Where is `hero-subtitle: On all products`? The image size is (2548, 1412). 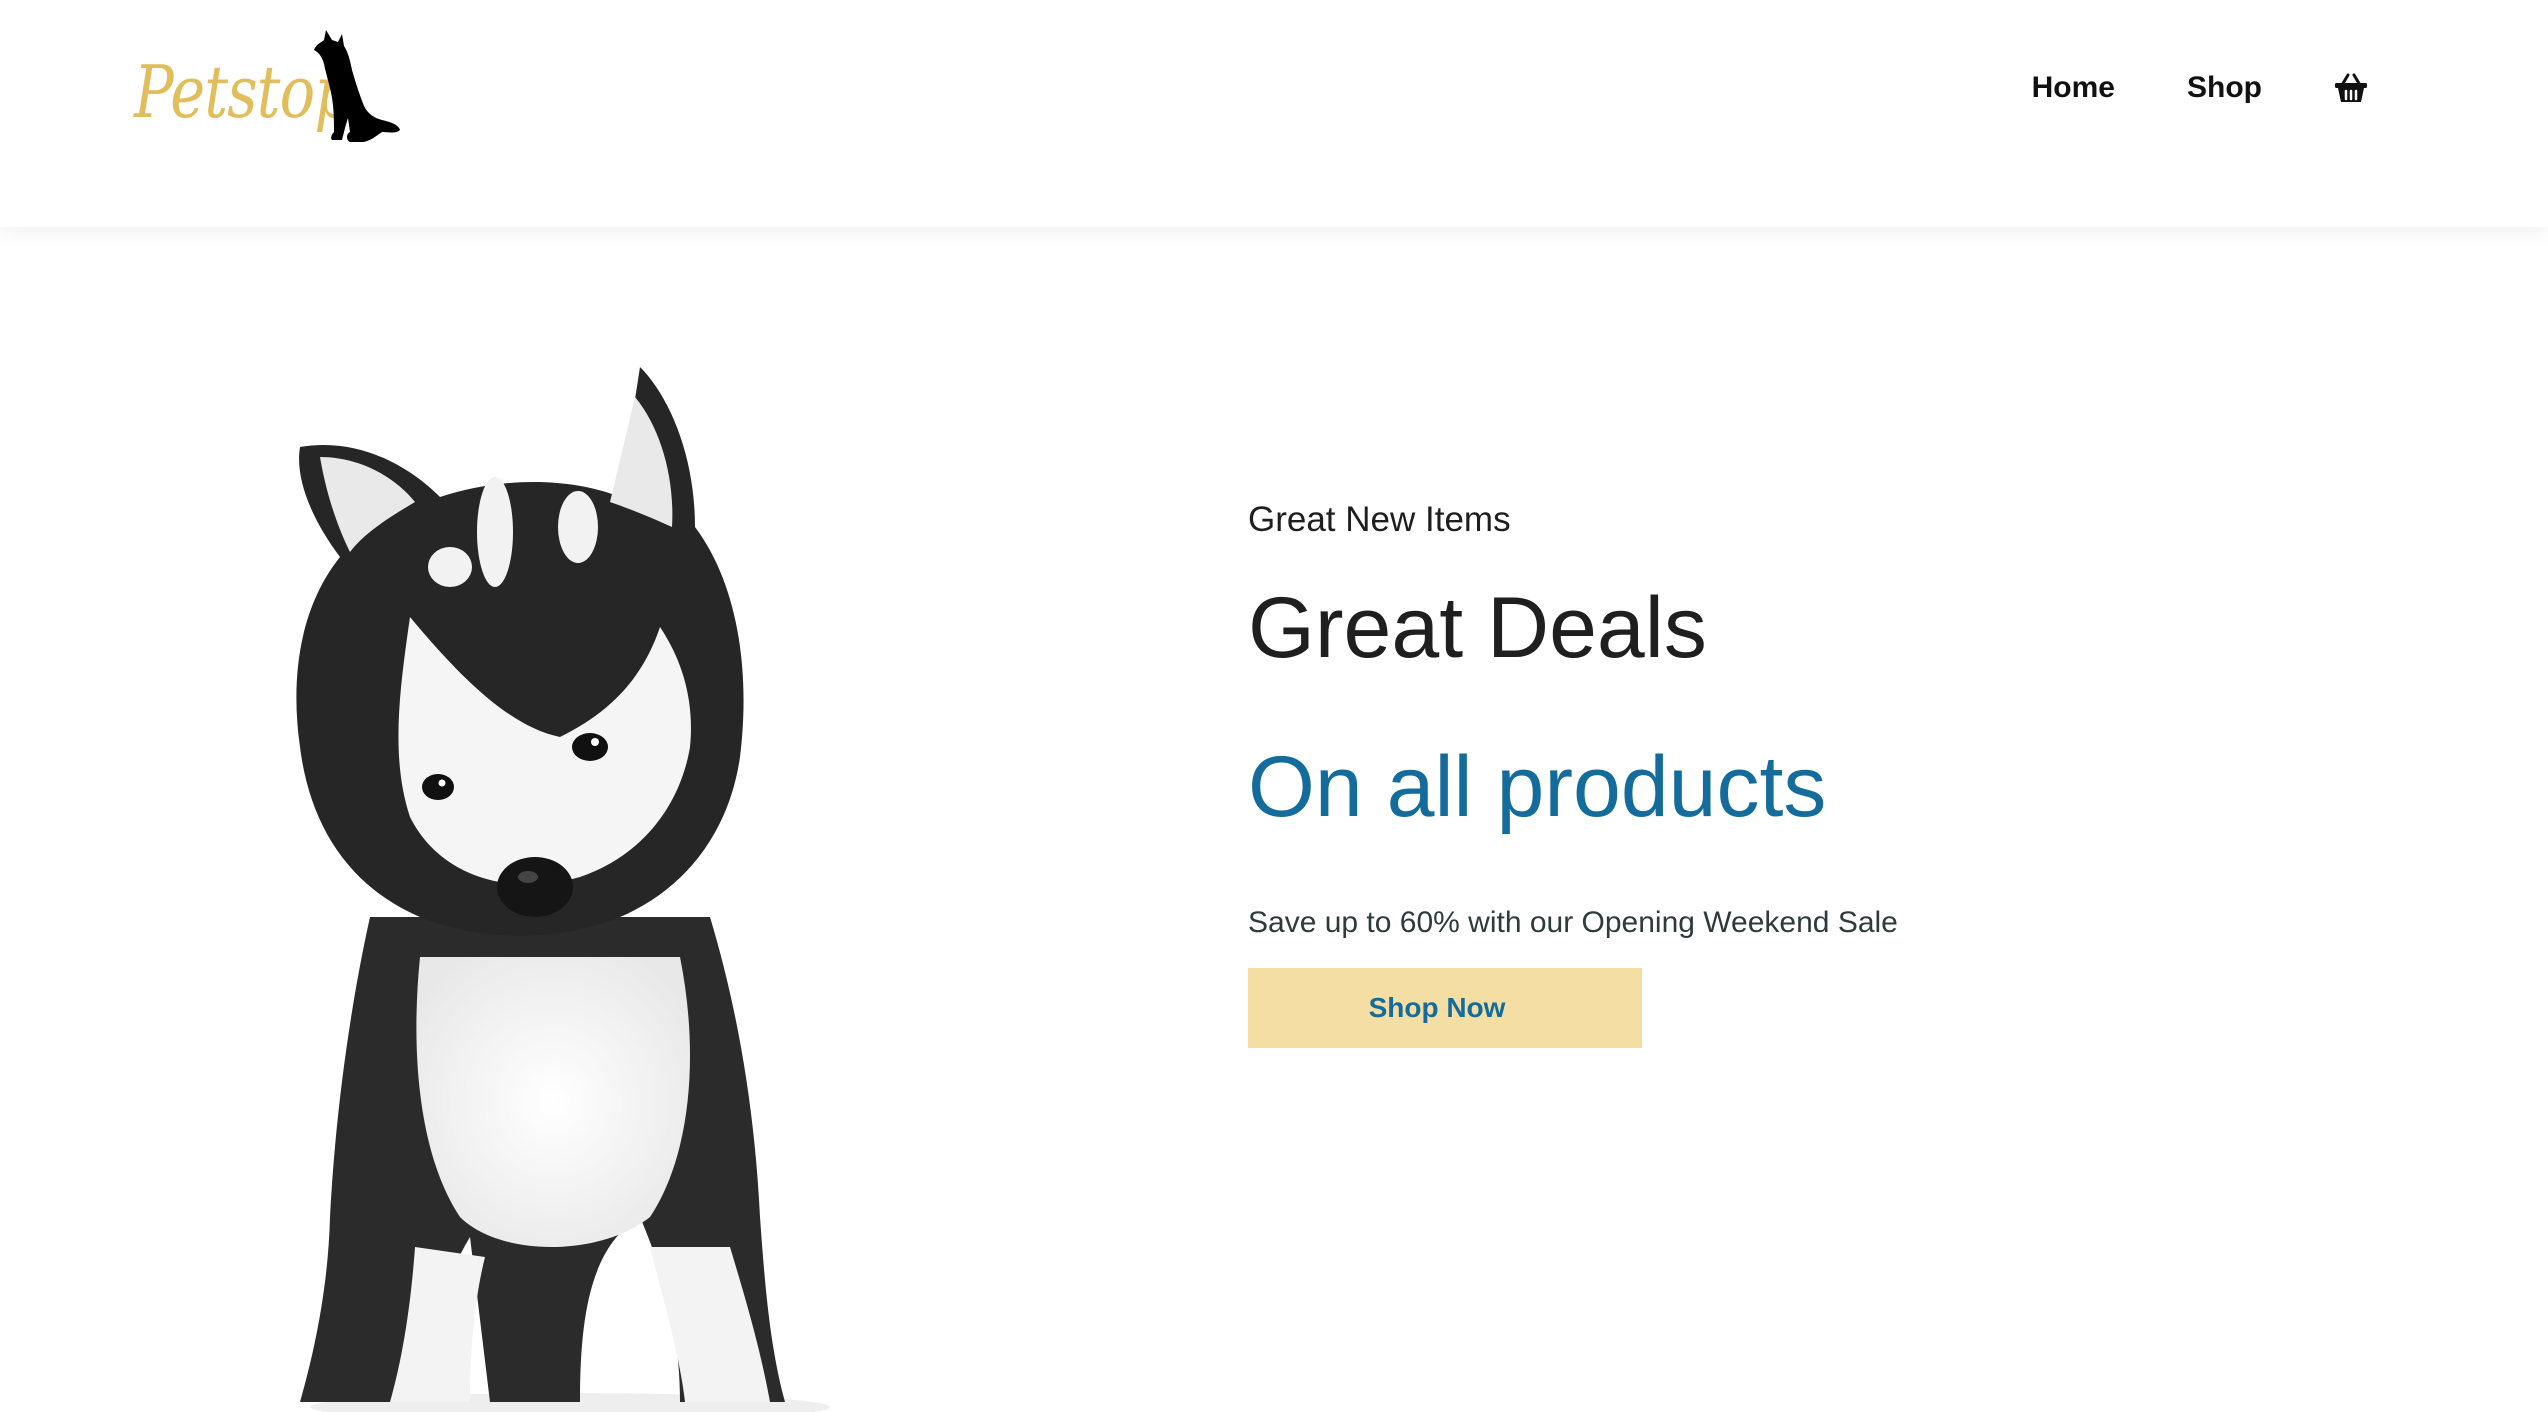 hero-subtitle: On all products is located at coordinates (1537, 786).